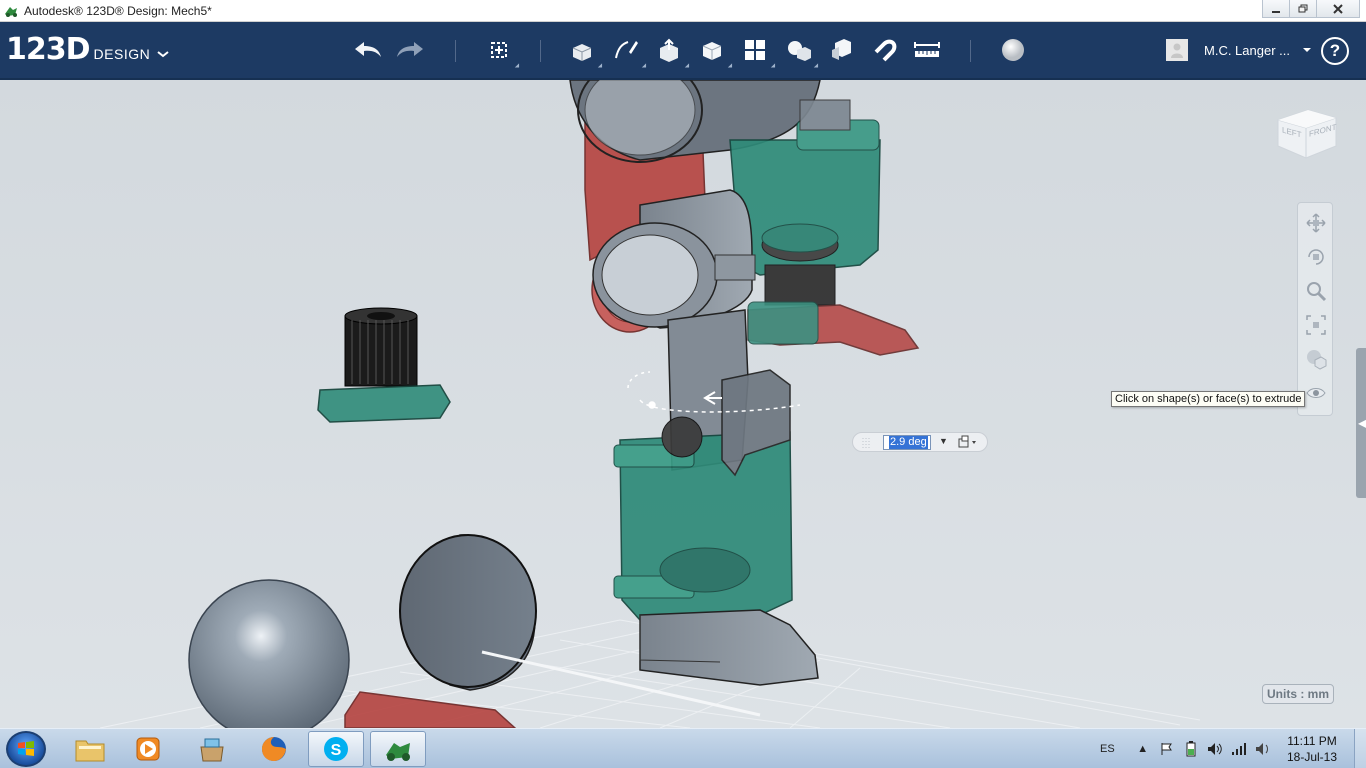 This screenshot has width=1366, height=768. Describe the element at coordinates (430, 709) in the screenshot. I see `red-cylinder-part` at that location.